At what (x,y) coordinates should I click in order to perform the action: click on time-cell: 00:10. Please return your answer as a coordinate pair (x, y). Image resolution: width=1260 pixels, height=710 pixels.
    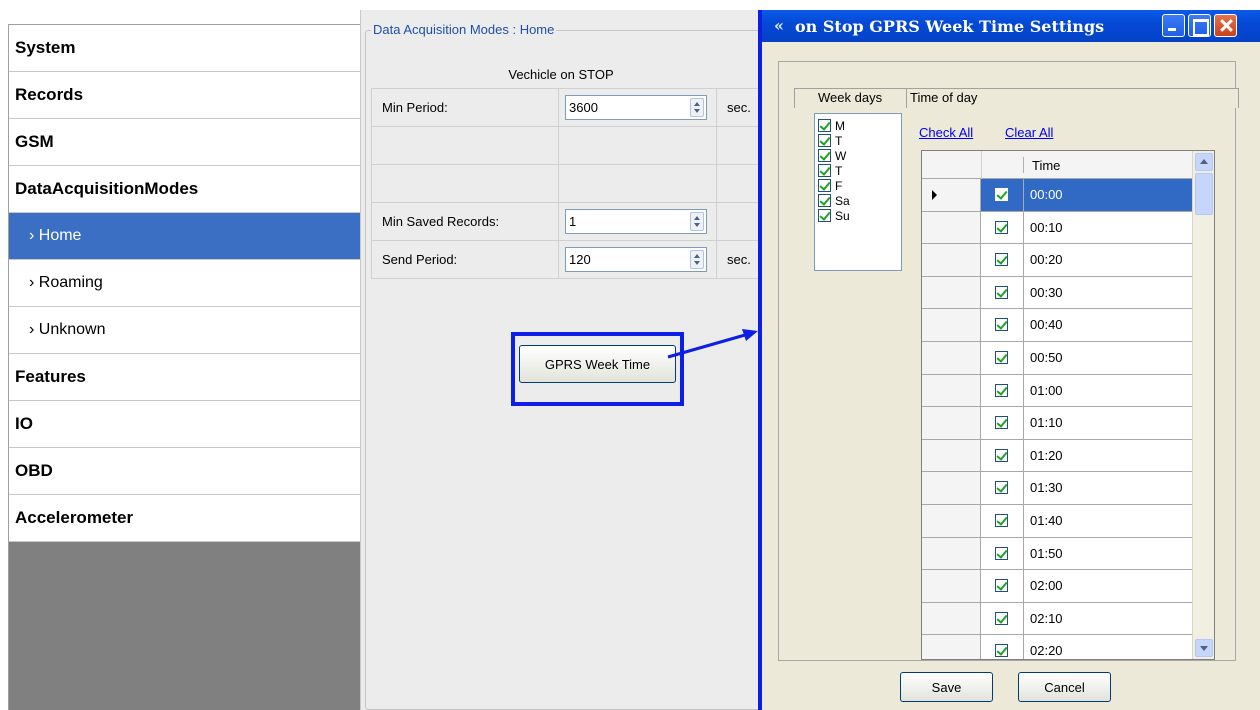
    Looking at the image, I should click on (1108, 228).